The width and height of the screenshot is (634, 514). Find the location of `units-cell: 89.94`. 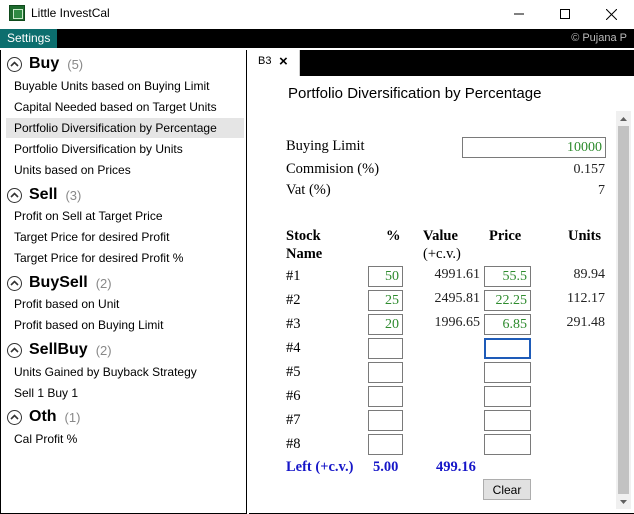

units-cell: 89.94 is located at coordinates (589, 274).